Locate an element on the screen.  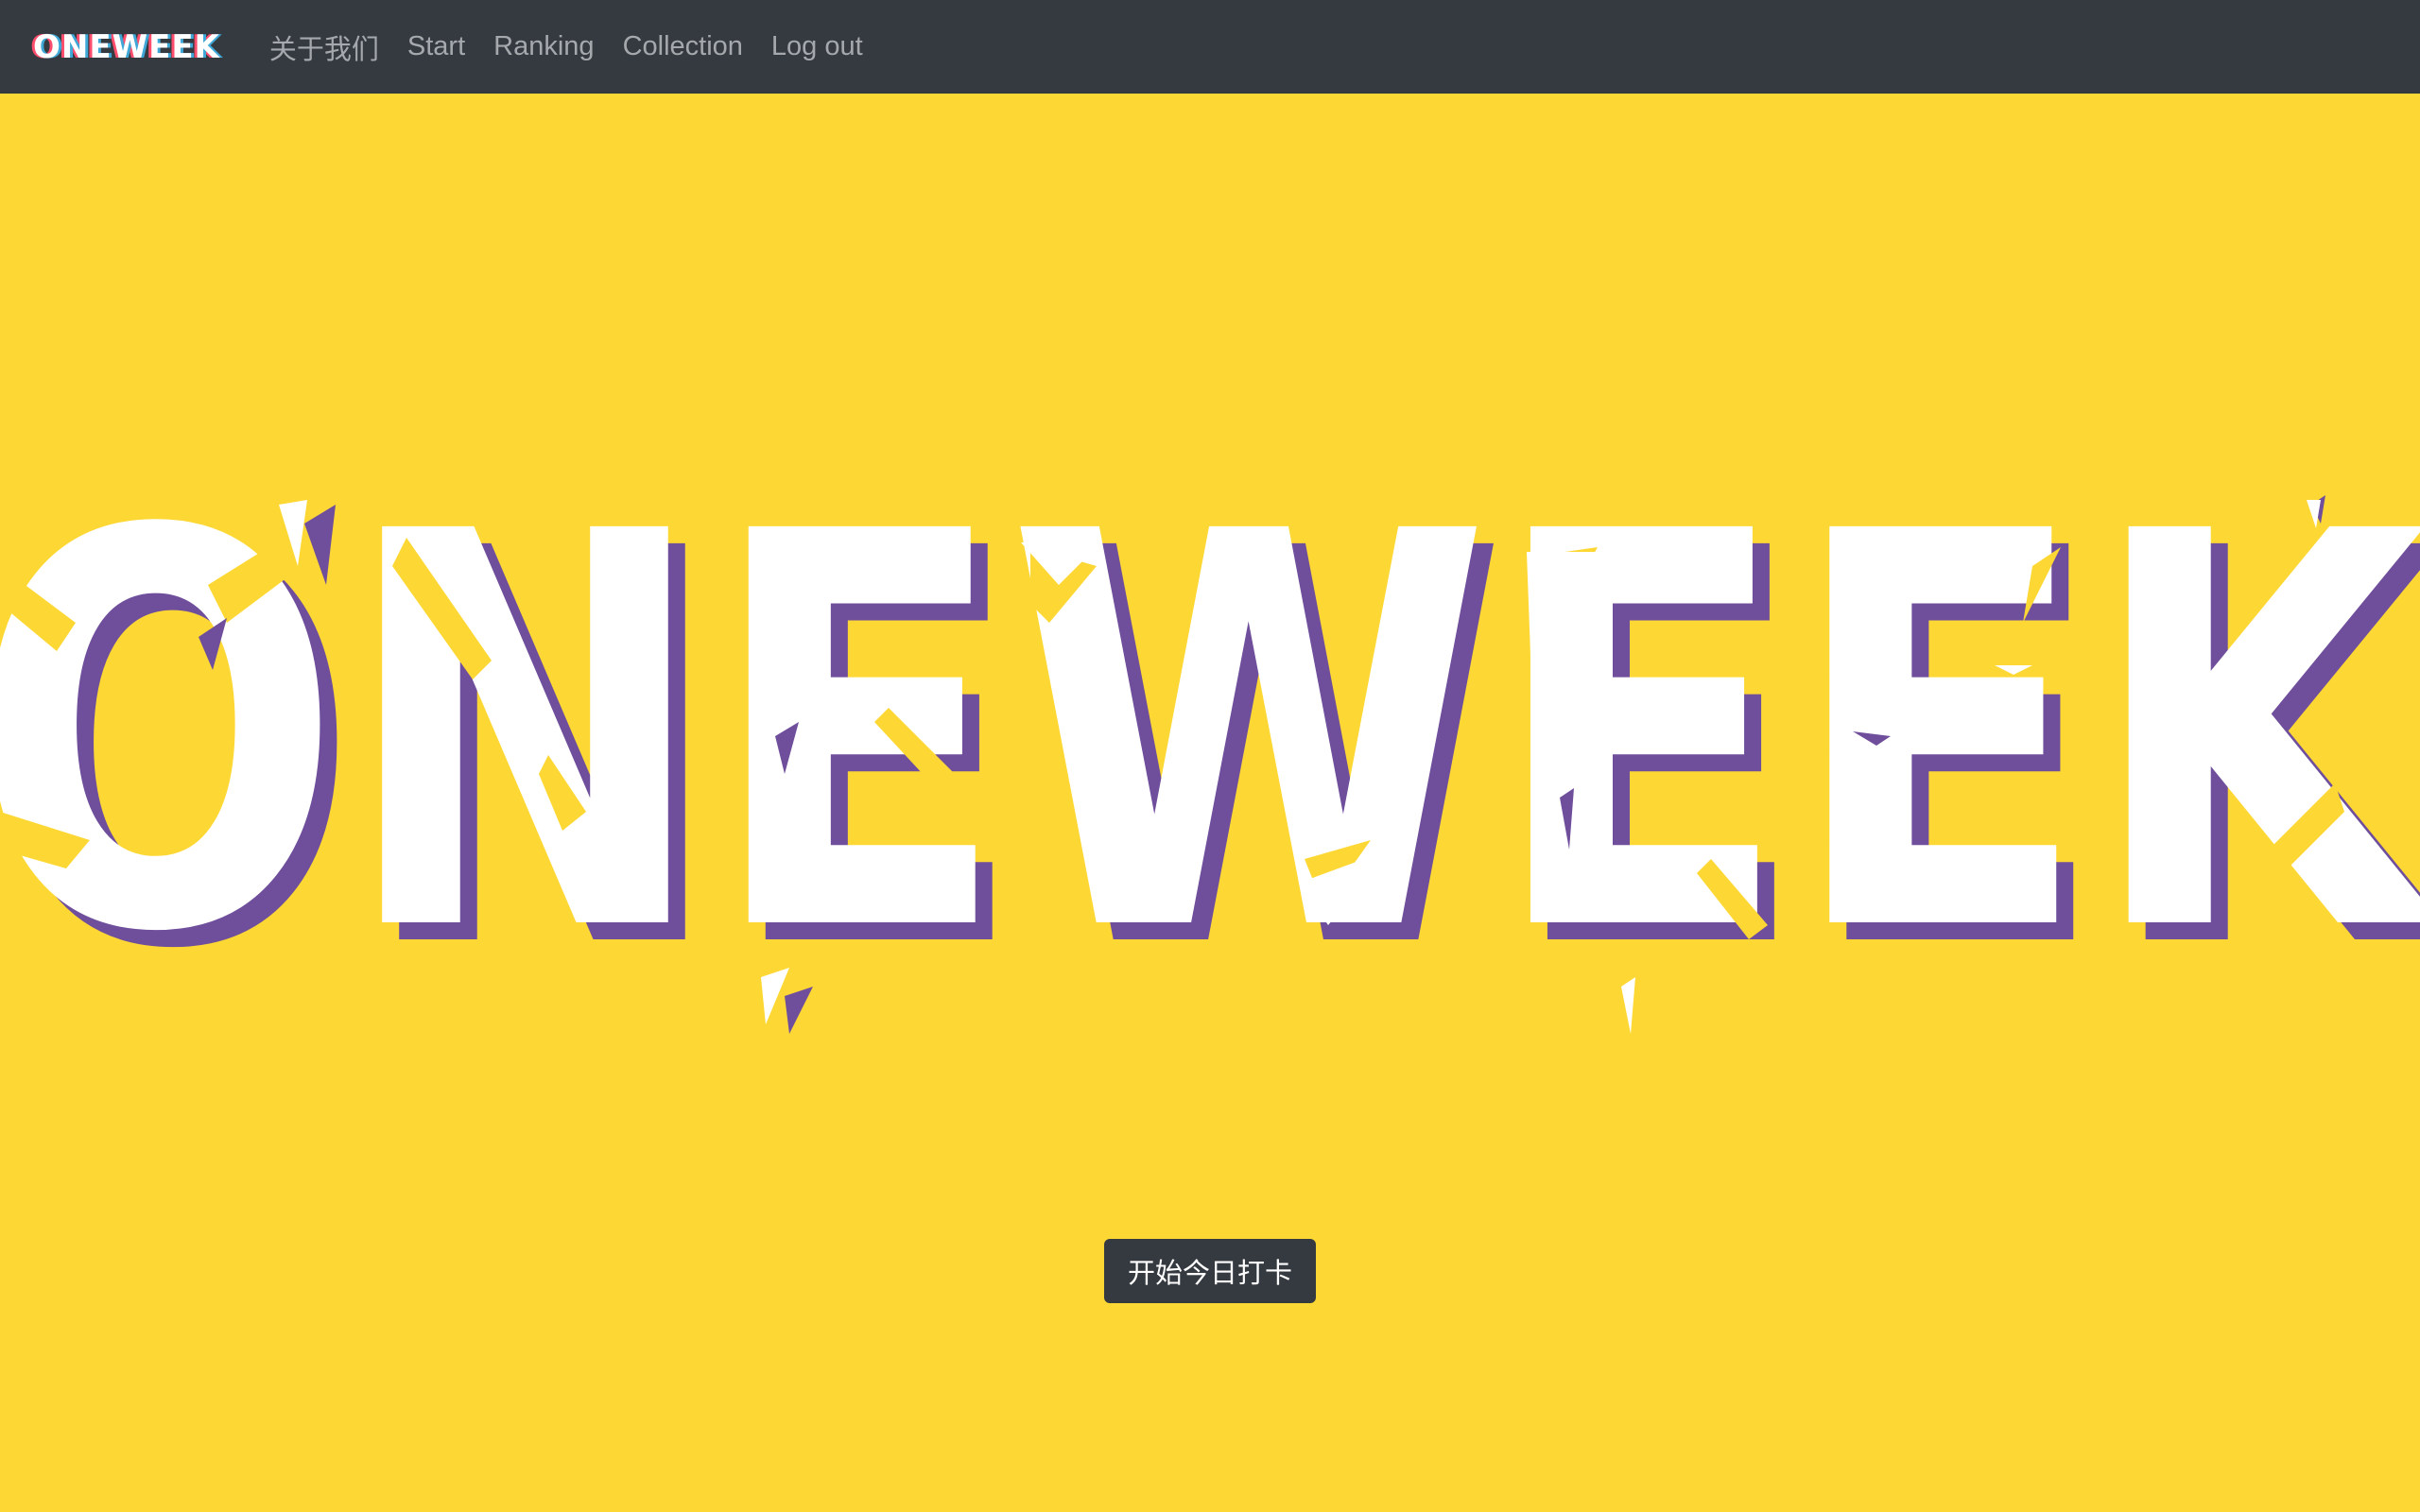
nav-link-ranking: Ranking is located at coordinates (543, 46).